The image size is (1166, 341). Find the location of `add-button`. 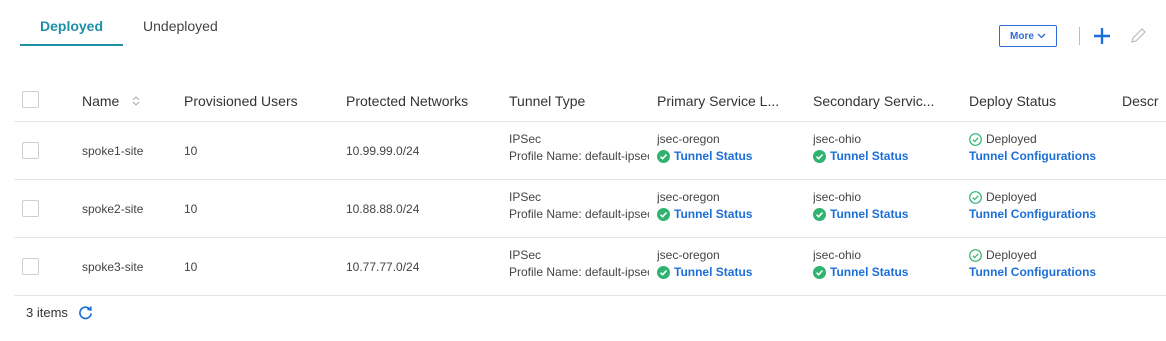

add-button is located at coordinates (1102, 36).